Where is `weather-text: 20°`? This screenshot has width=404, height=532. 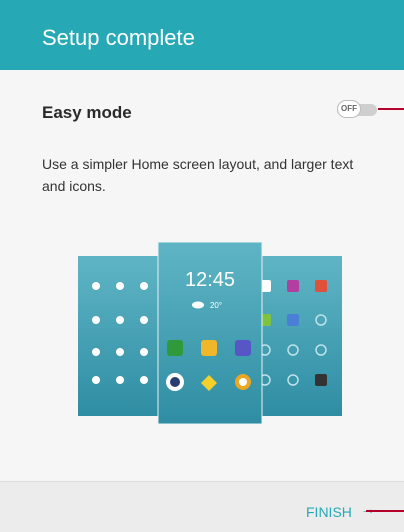 weather-text: 20° is located at coordinates (216, 305).